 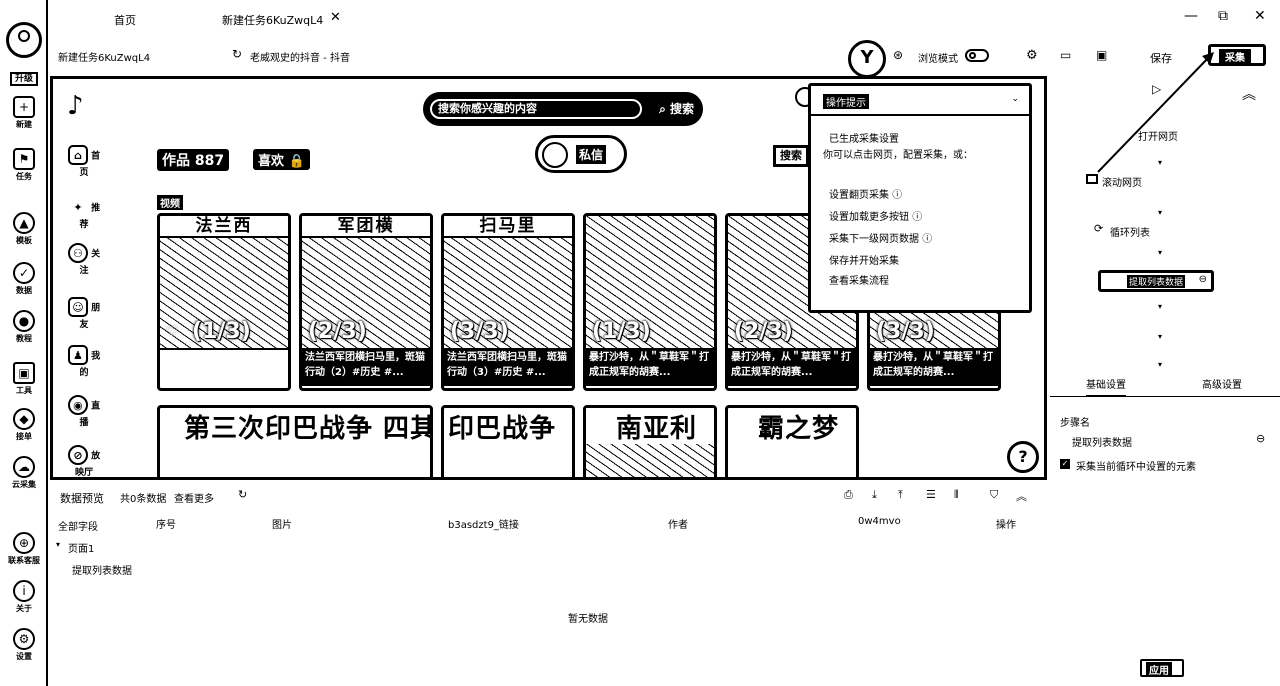 I want to click on nav-mine: ♟ 我的, so click(x=84, y=361).